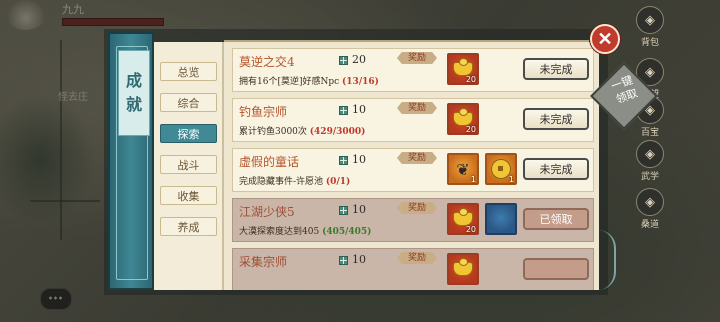  Describe the element at coordinates (649, 225) in the screenshot. I see `rail-button-label: 桑道` at that location.